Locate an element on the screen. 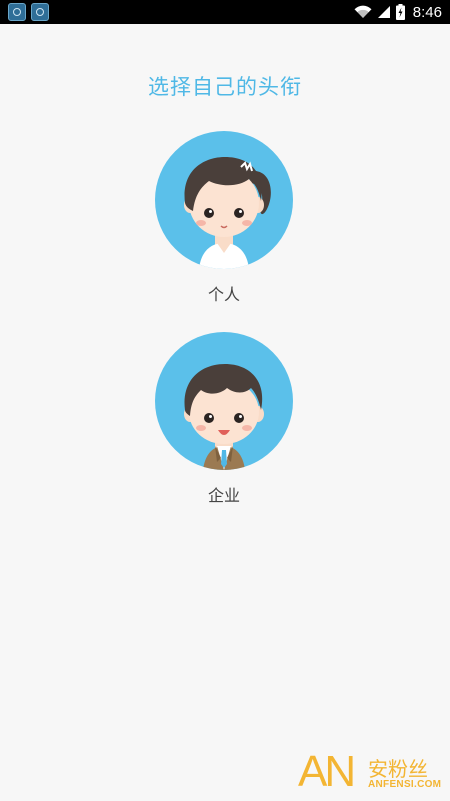 This screenshot has width=450, height=801. page-title: 选择自己的头衔 is located at coordinates (225, 87).